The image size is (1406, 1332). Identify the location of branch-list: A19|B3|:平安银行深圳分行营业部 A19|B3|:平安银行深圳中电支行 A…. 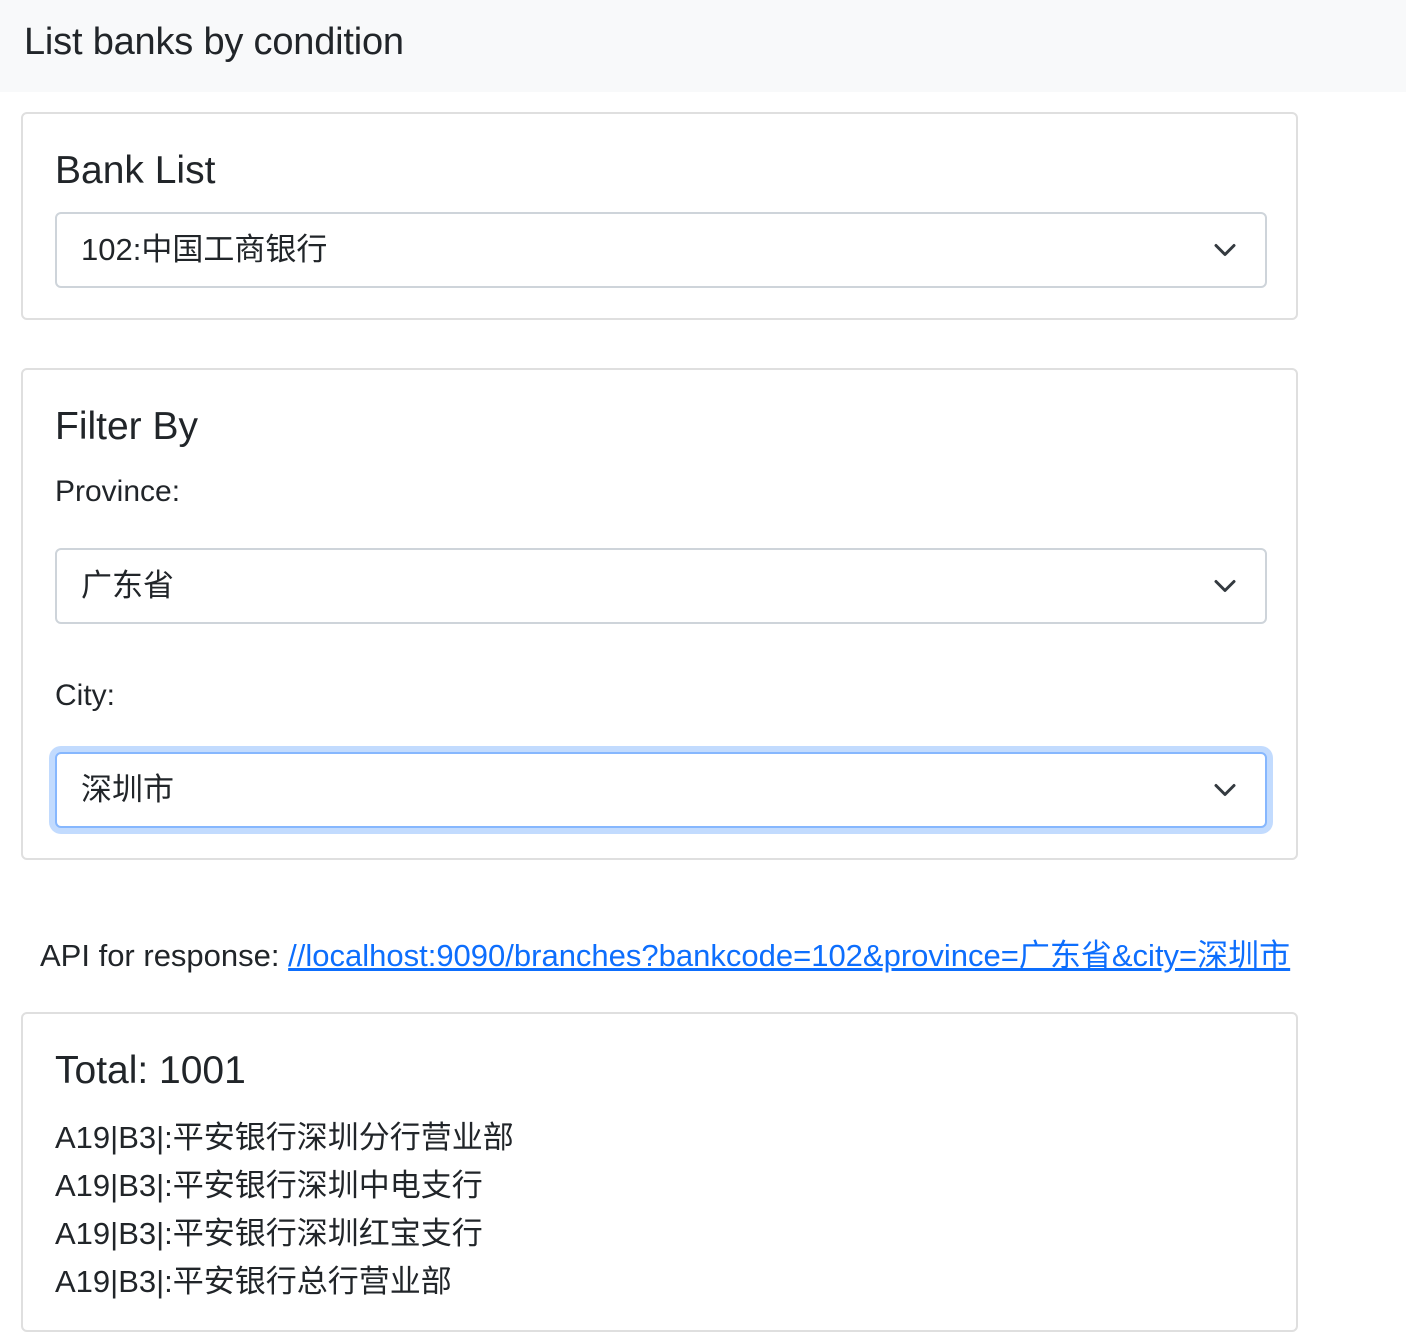
(284, 1210).